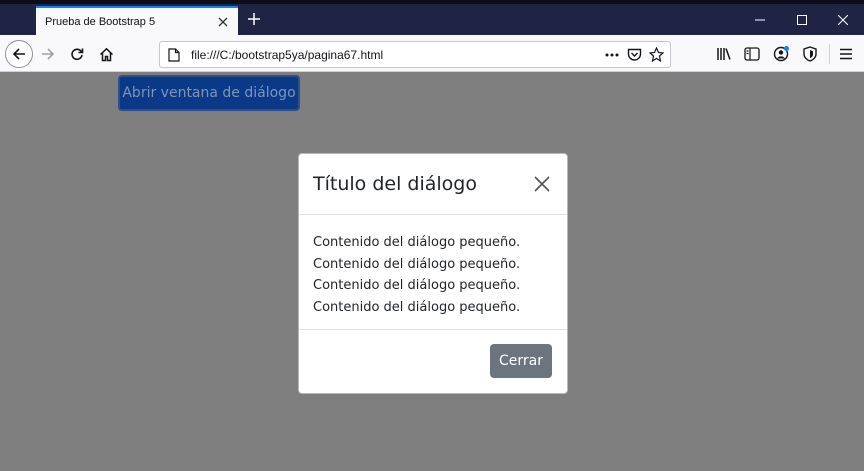  I want to click on pocket-icon, so click(634, 55).